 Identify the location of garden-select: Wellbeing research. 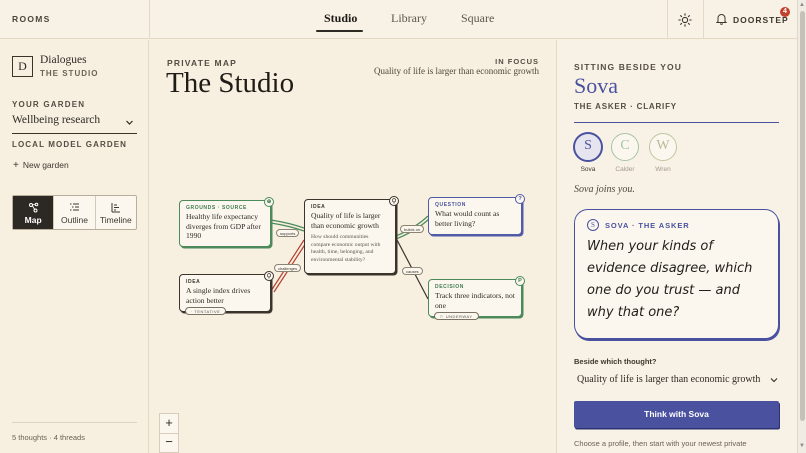
(74, 124).